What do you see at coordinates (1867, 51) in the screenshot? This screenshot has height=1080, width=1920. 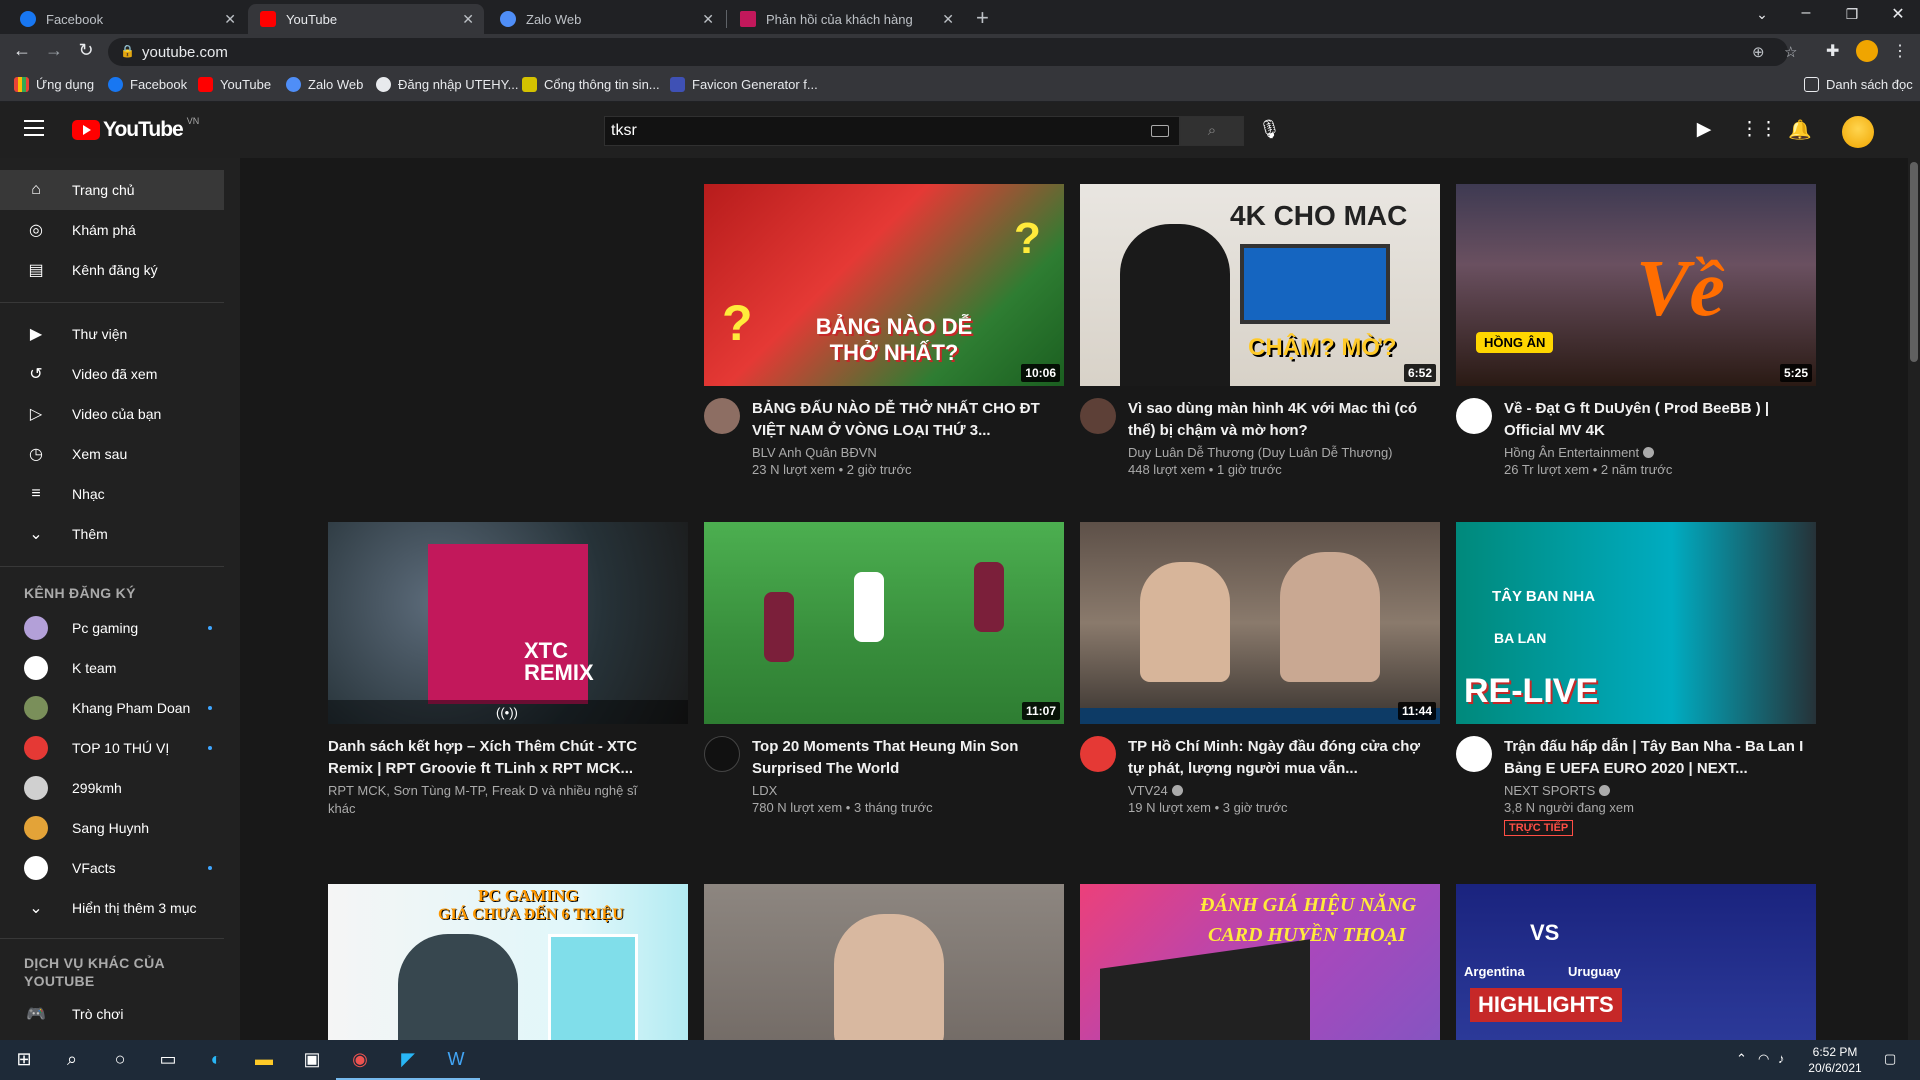 I see `profile-avatar` at bounding box center [1867, 51].